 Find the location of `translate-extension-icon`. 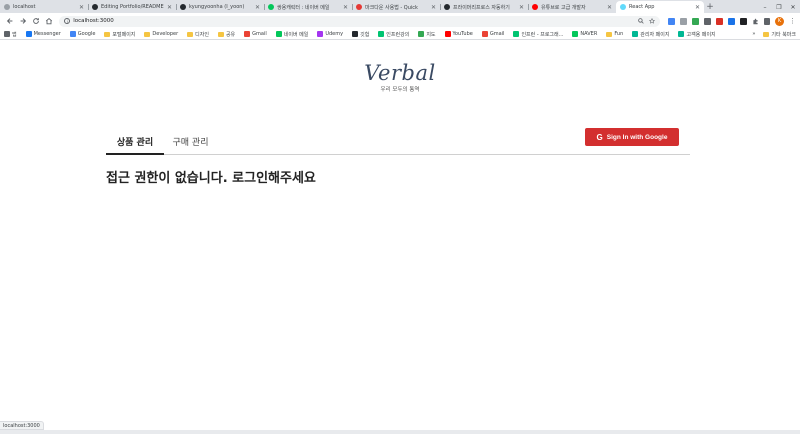

translate-extension-icon is located at coordinates (671, 21).